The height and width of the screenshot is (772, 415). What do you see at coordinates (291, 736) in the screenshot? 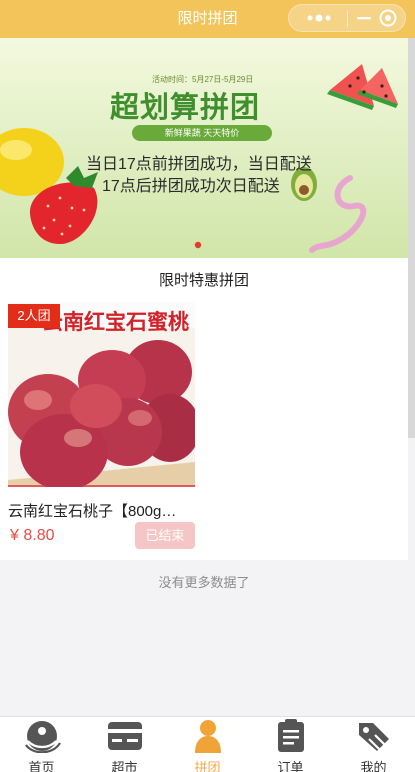
I see `order-icon` at bounding box center [291, 736].